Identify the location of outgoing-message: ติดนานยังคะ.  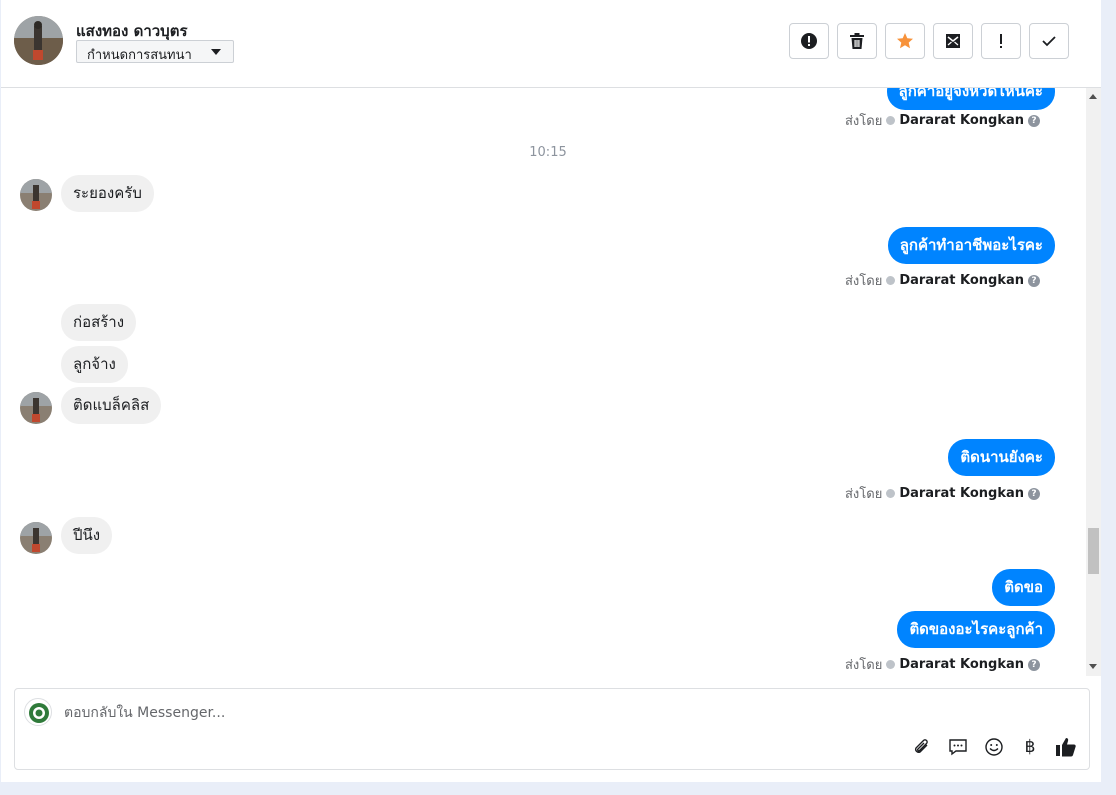
(1001, 457).